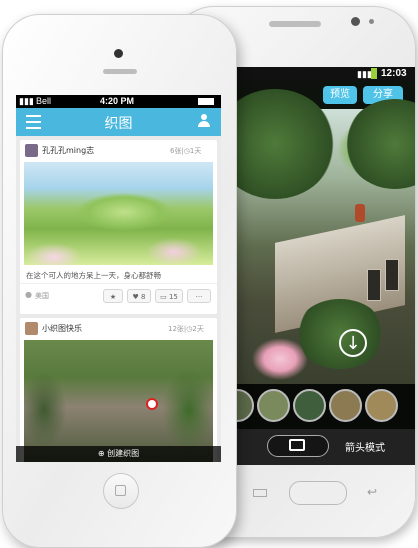  I want to click on iphone-nav-bar: 织图, so click(118, 122).